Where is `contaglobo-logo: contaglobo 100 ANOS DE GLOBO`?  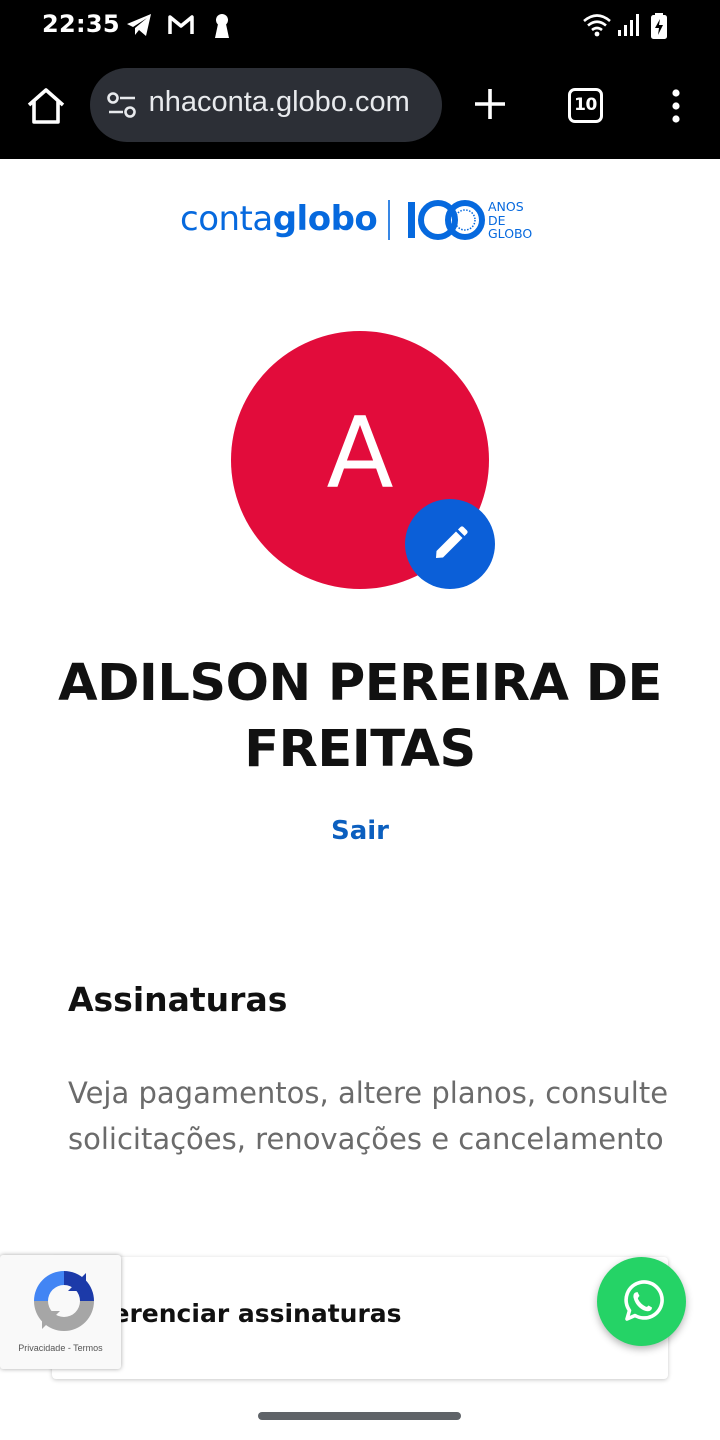
contaglobo-logo: contaglobo 100 ANOS DE GLOBO is located at coordinates (370, 222).